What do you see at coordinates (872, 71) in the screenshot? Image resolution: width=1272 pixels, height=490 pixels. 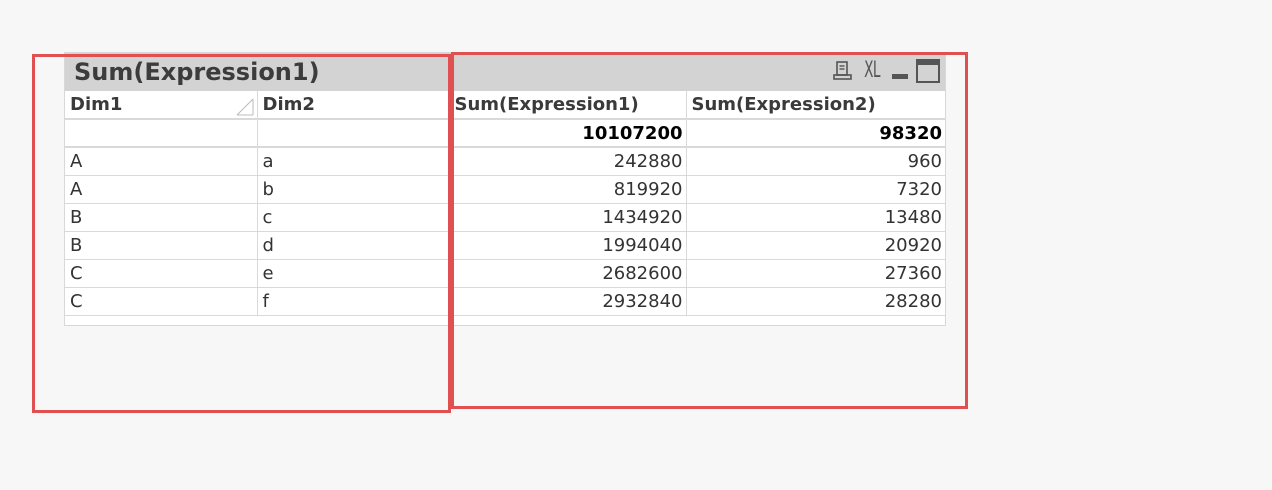 I see `xl-export-icon: XL` at bounding box center [872, 71].